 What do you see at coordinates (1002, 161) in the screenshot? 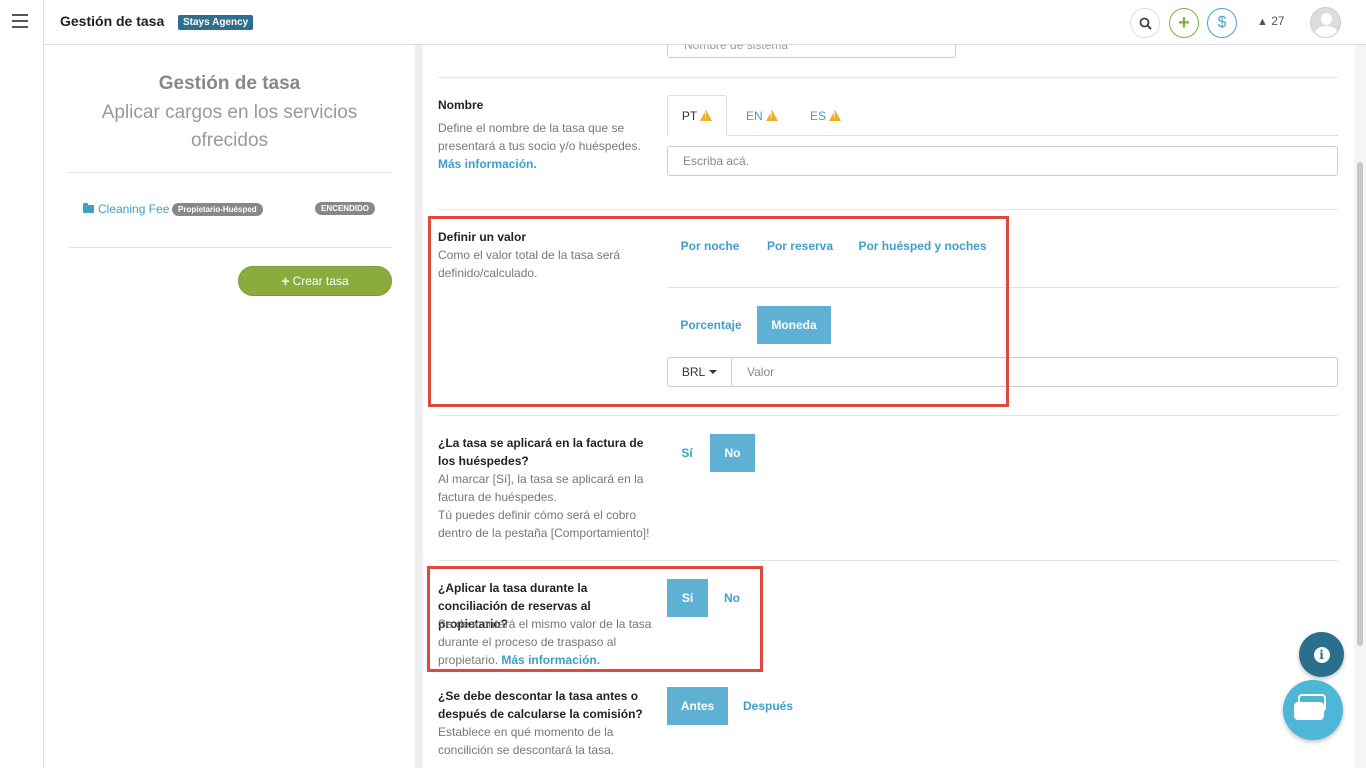
I see `fee-name-input: Escriba acá.` at bounding box center [1002, 161].